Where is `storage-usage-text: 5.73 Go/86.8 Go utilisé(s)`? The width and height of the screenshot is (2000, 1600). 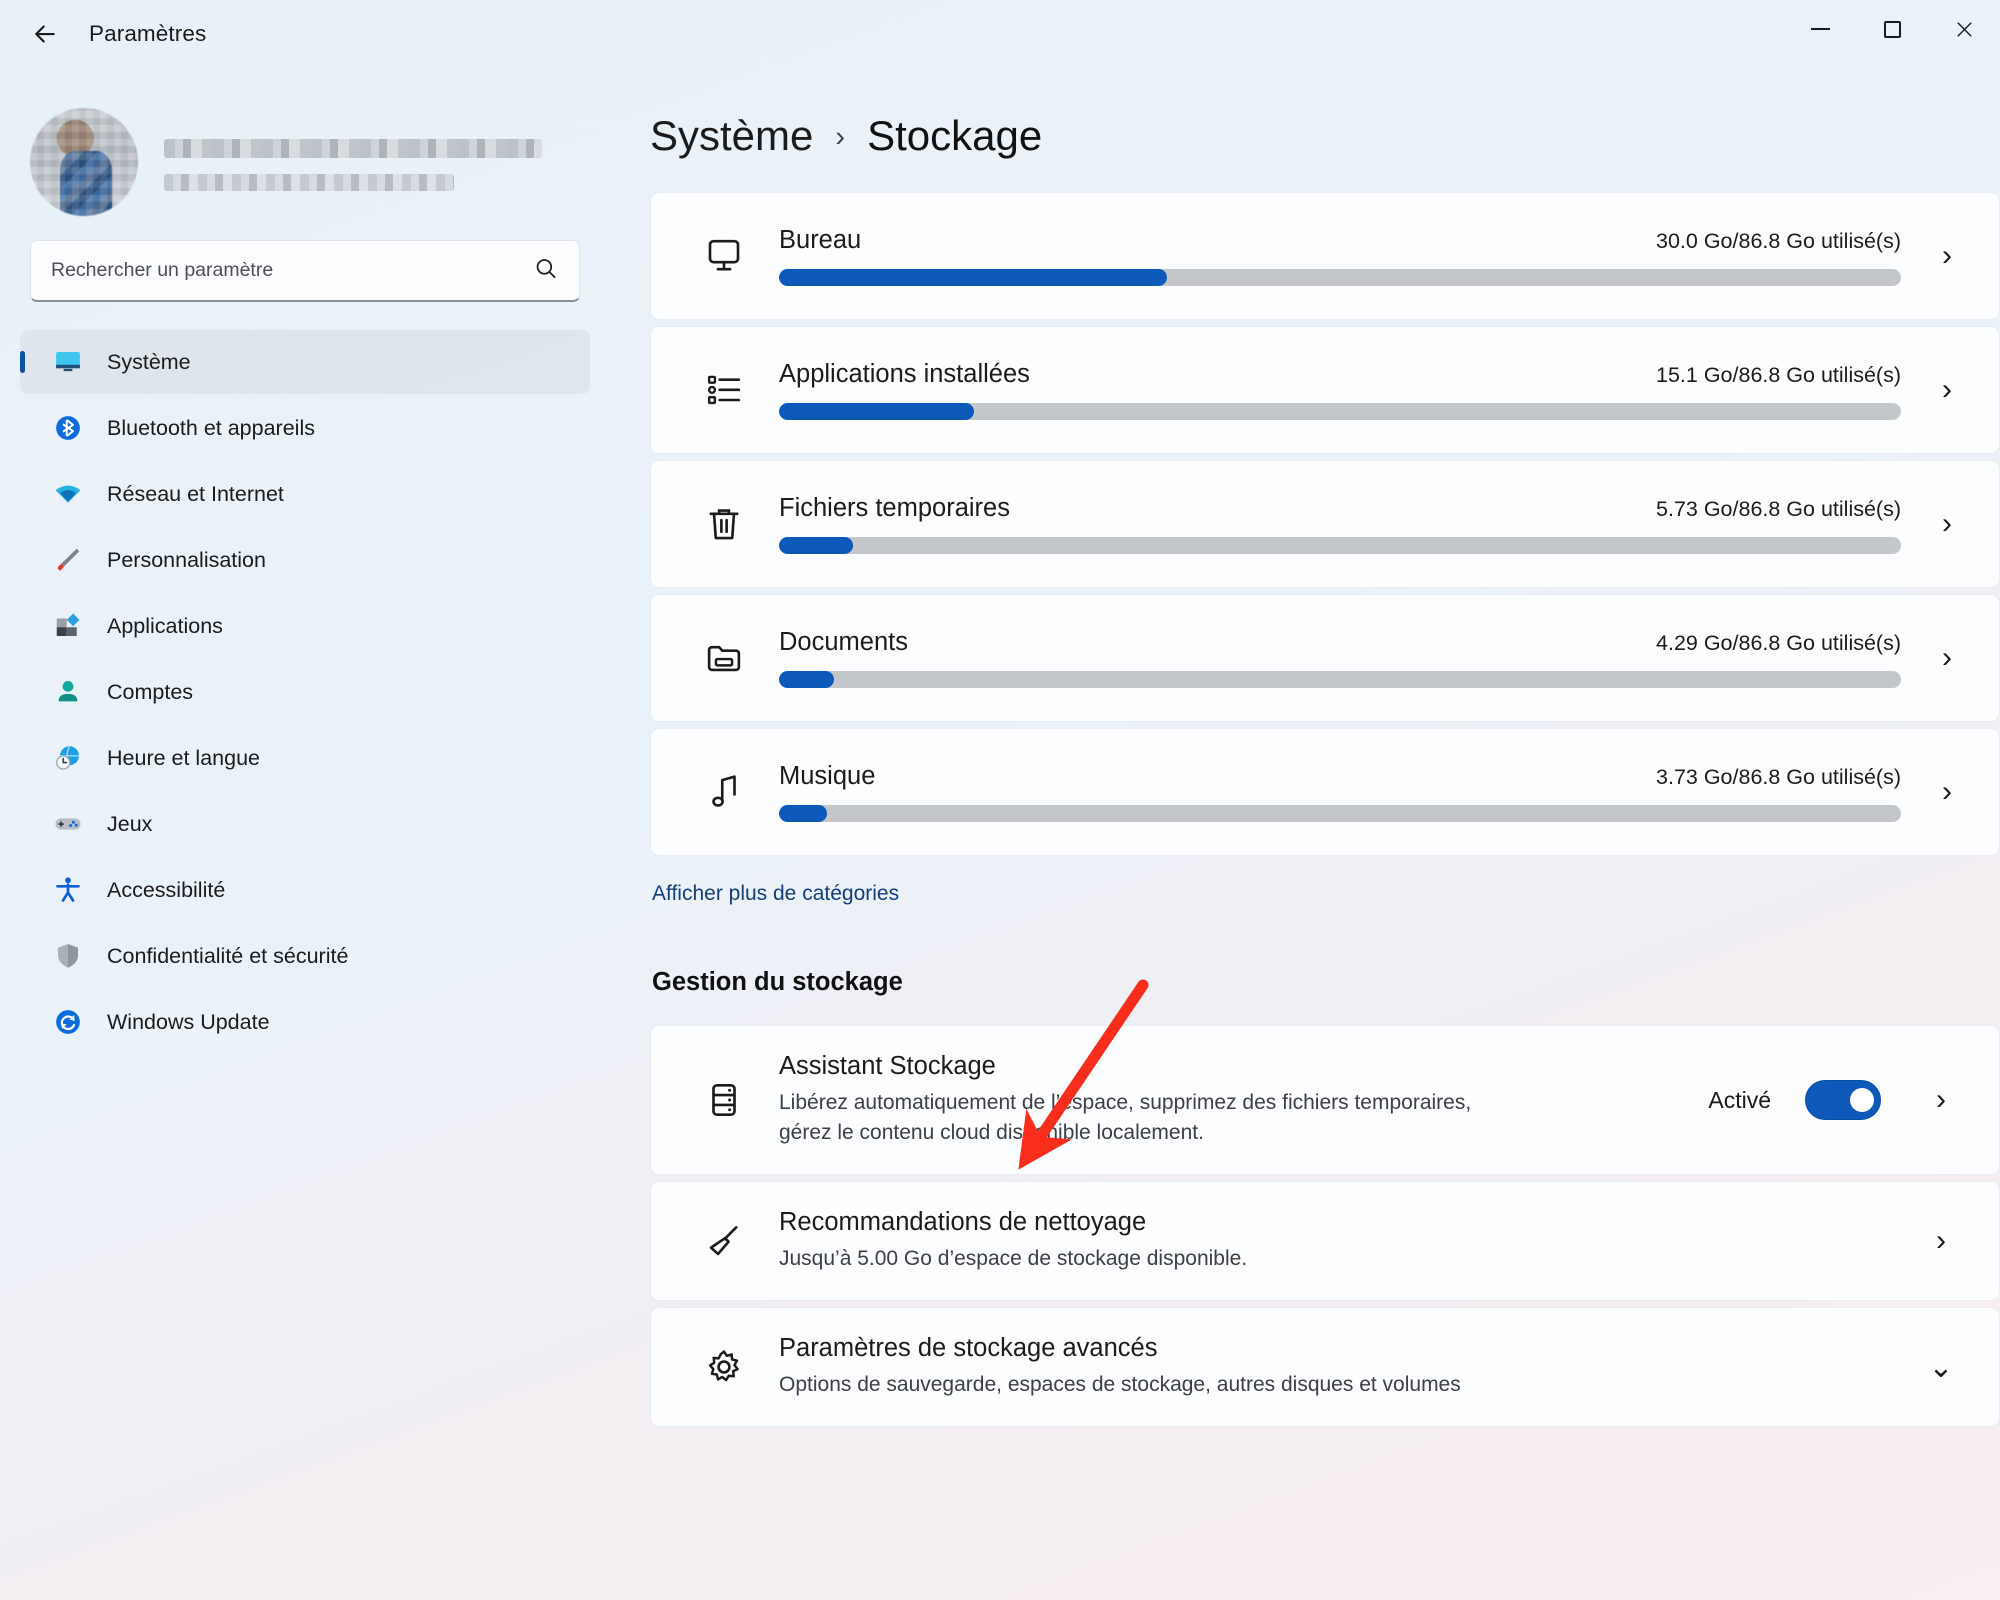 storage-usage-text: 5.73 Go/86.8 Go utilisé(s) is located at coordinates (1778, 509).